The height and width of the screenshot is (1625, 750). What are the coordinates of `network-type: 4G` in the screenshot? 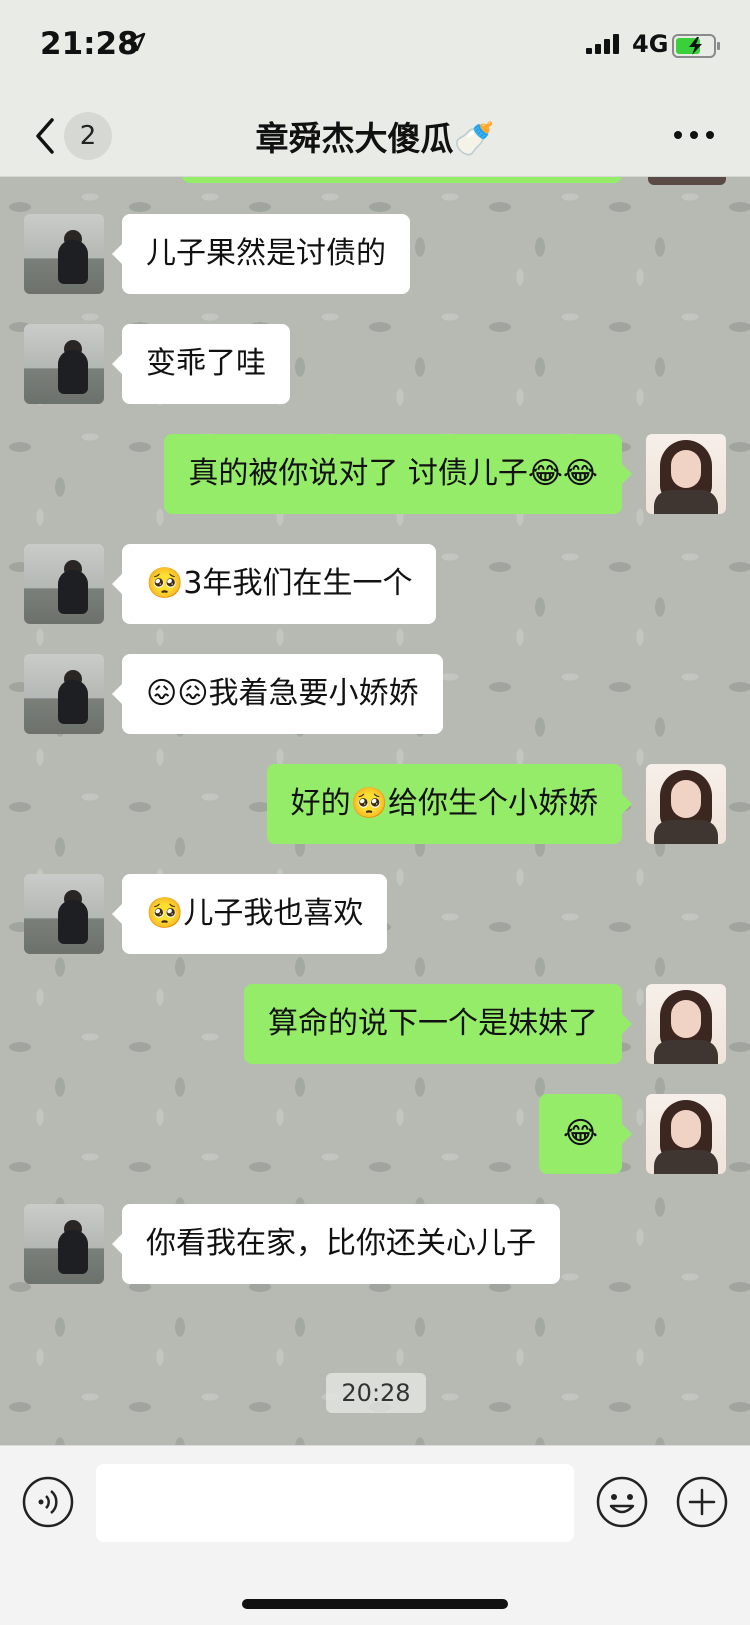 It's located at (650, 44).